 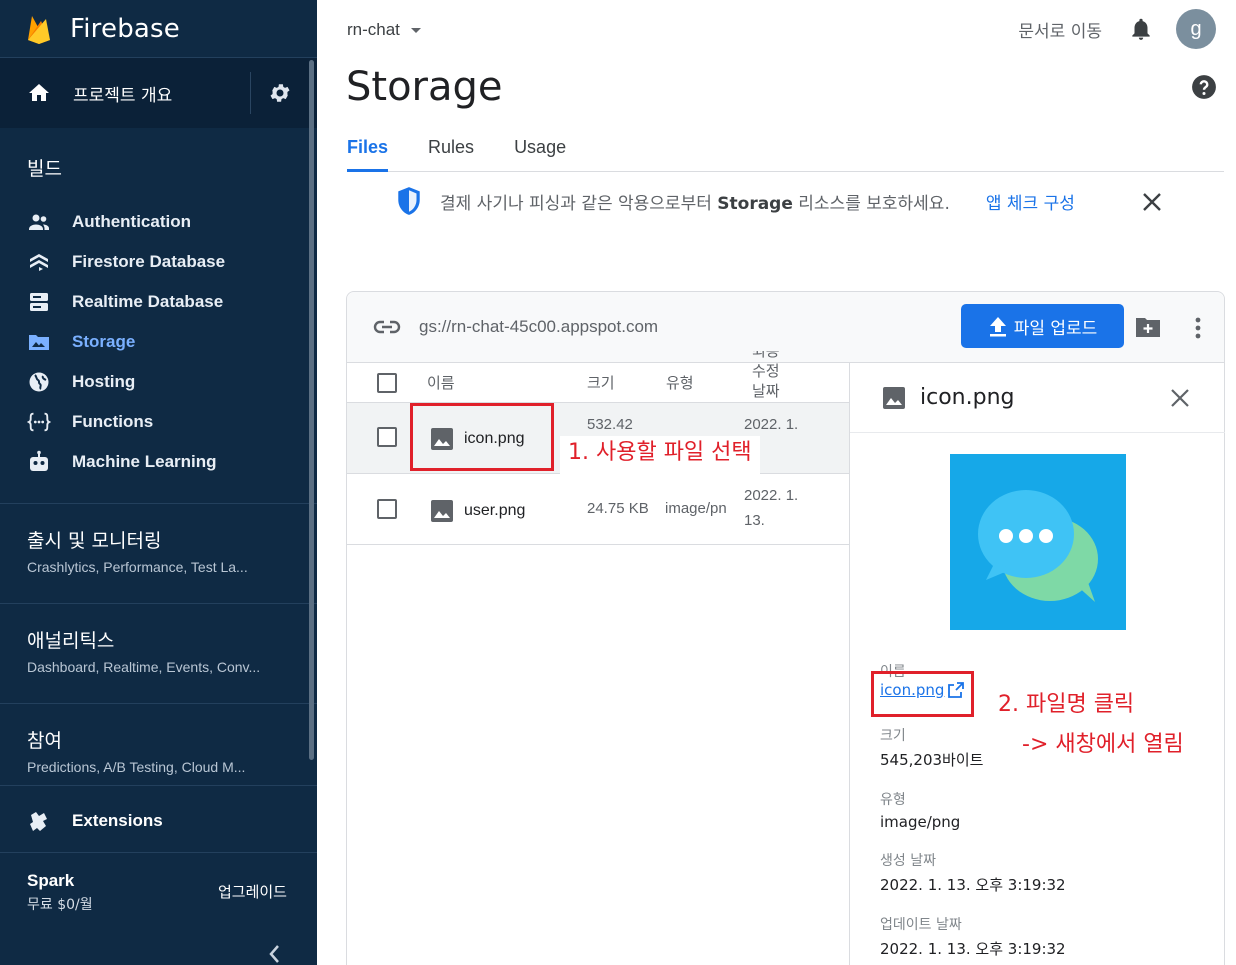 I want to click on globe-icon, so click(x=39, y=382).